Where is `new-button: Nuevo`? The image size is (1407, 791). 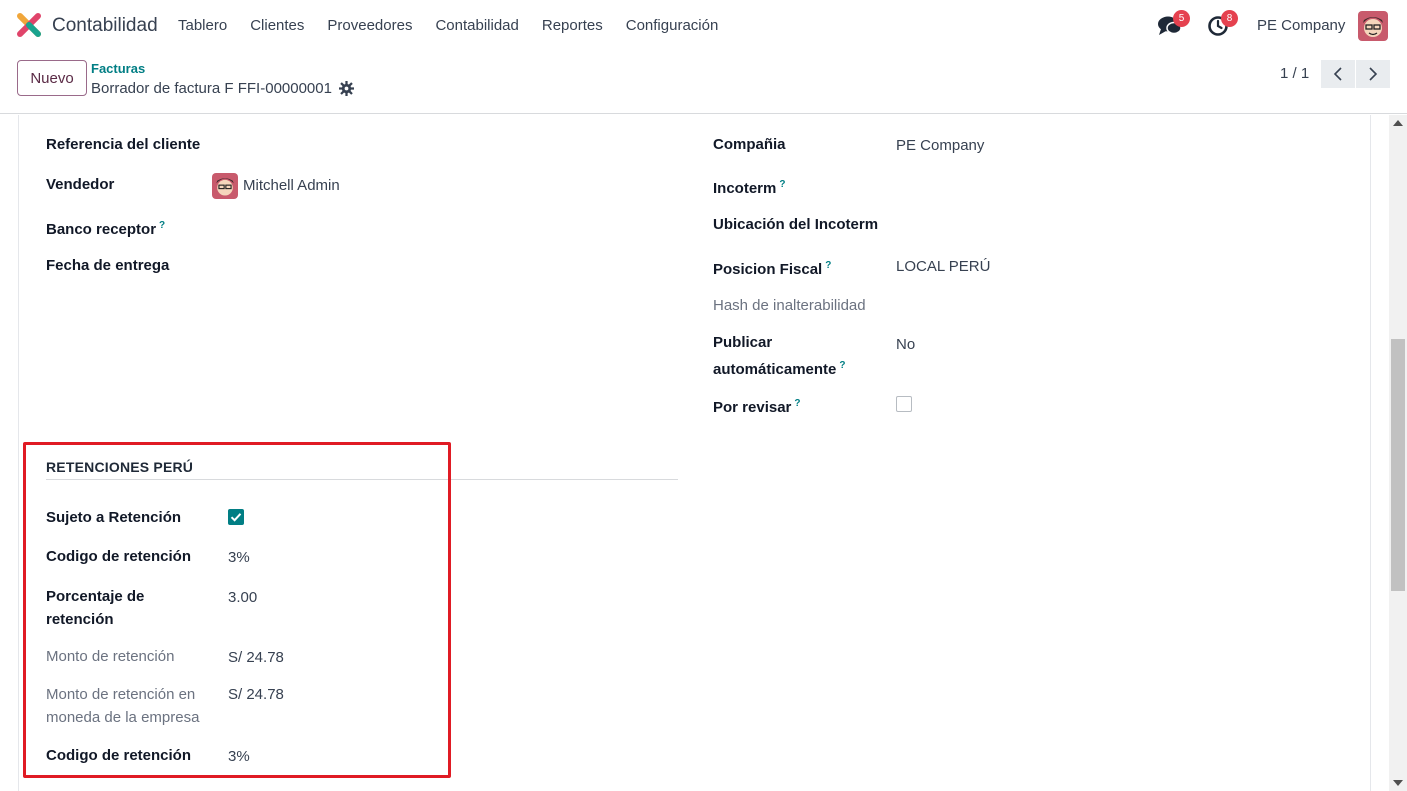
new-button: Nuevo is located at coordinates (52, 78).